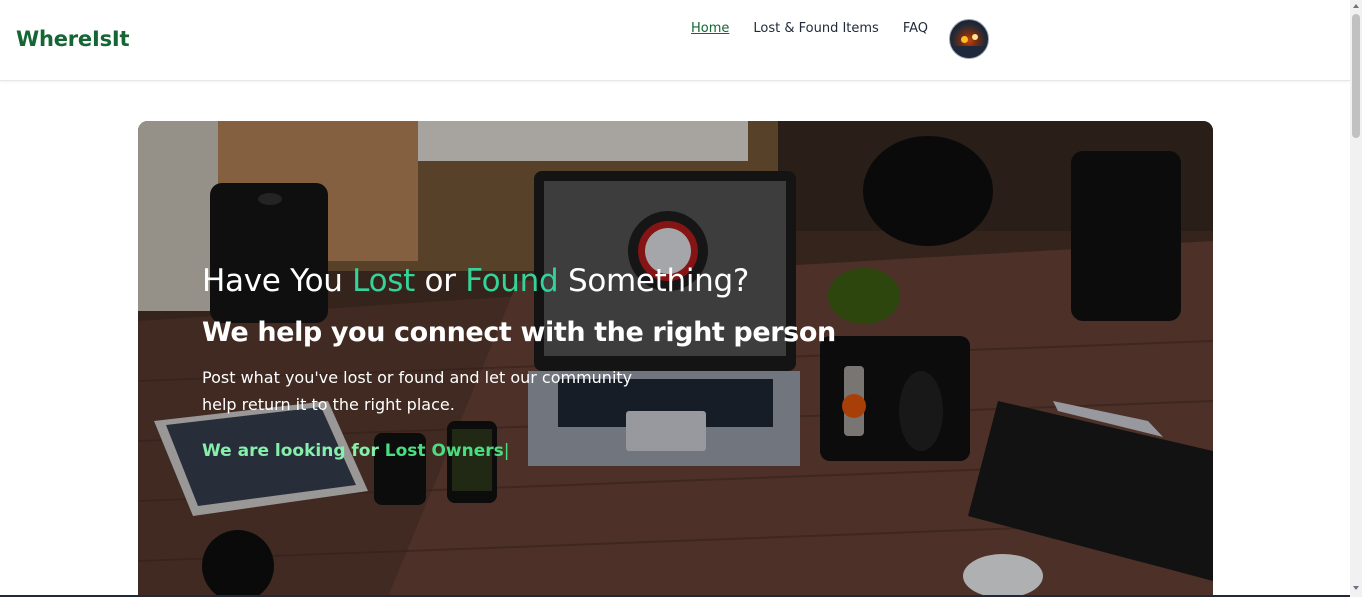 The height and width of the screenshot is (597, 1362). Describe the element at coordinates (293, 451) in the screenshot. I see `typing-prefix: We are looking for` at that location.